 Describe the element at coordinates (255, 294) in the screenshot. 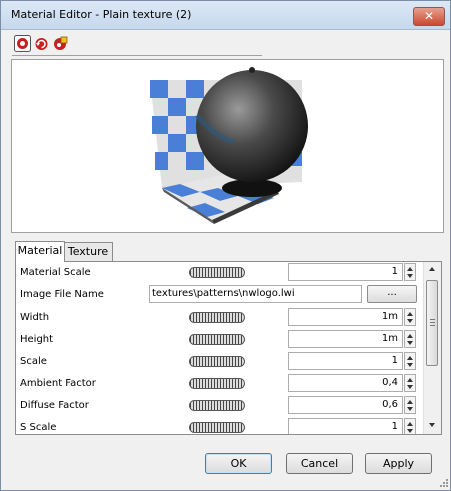

I see `file-name-field: textures\patterns\nwlogo.lwi` at that location.